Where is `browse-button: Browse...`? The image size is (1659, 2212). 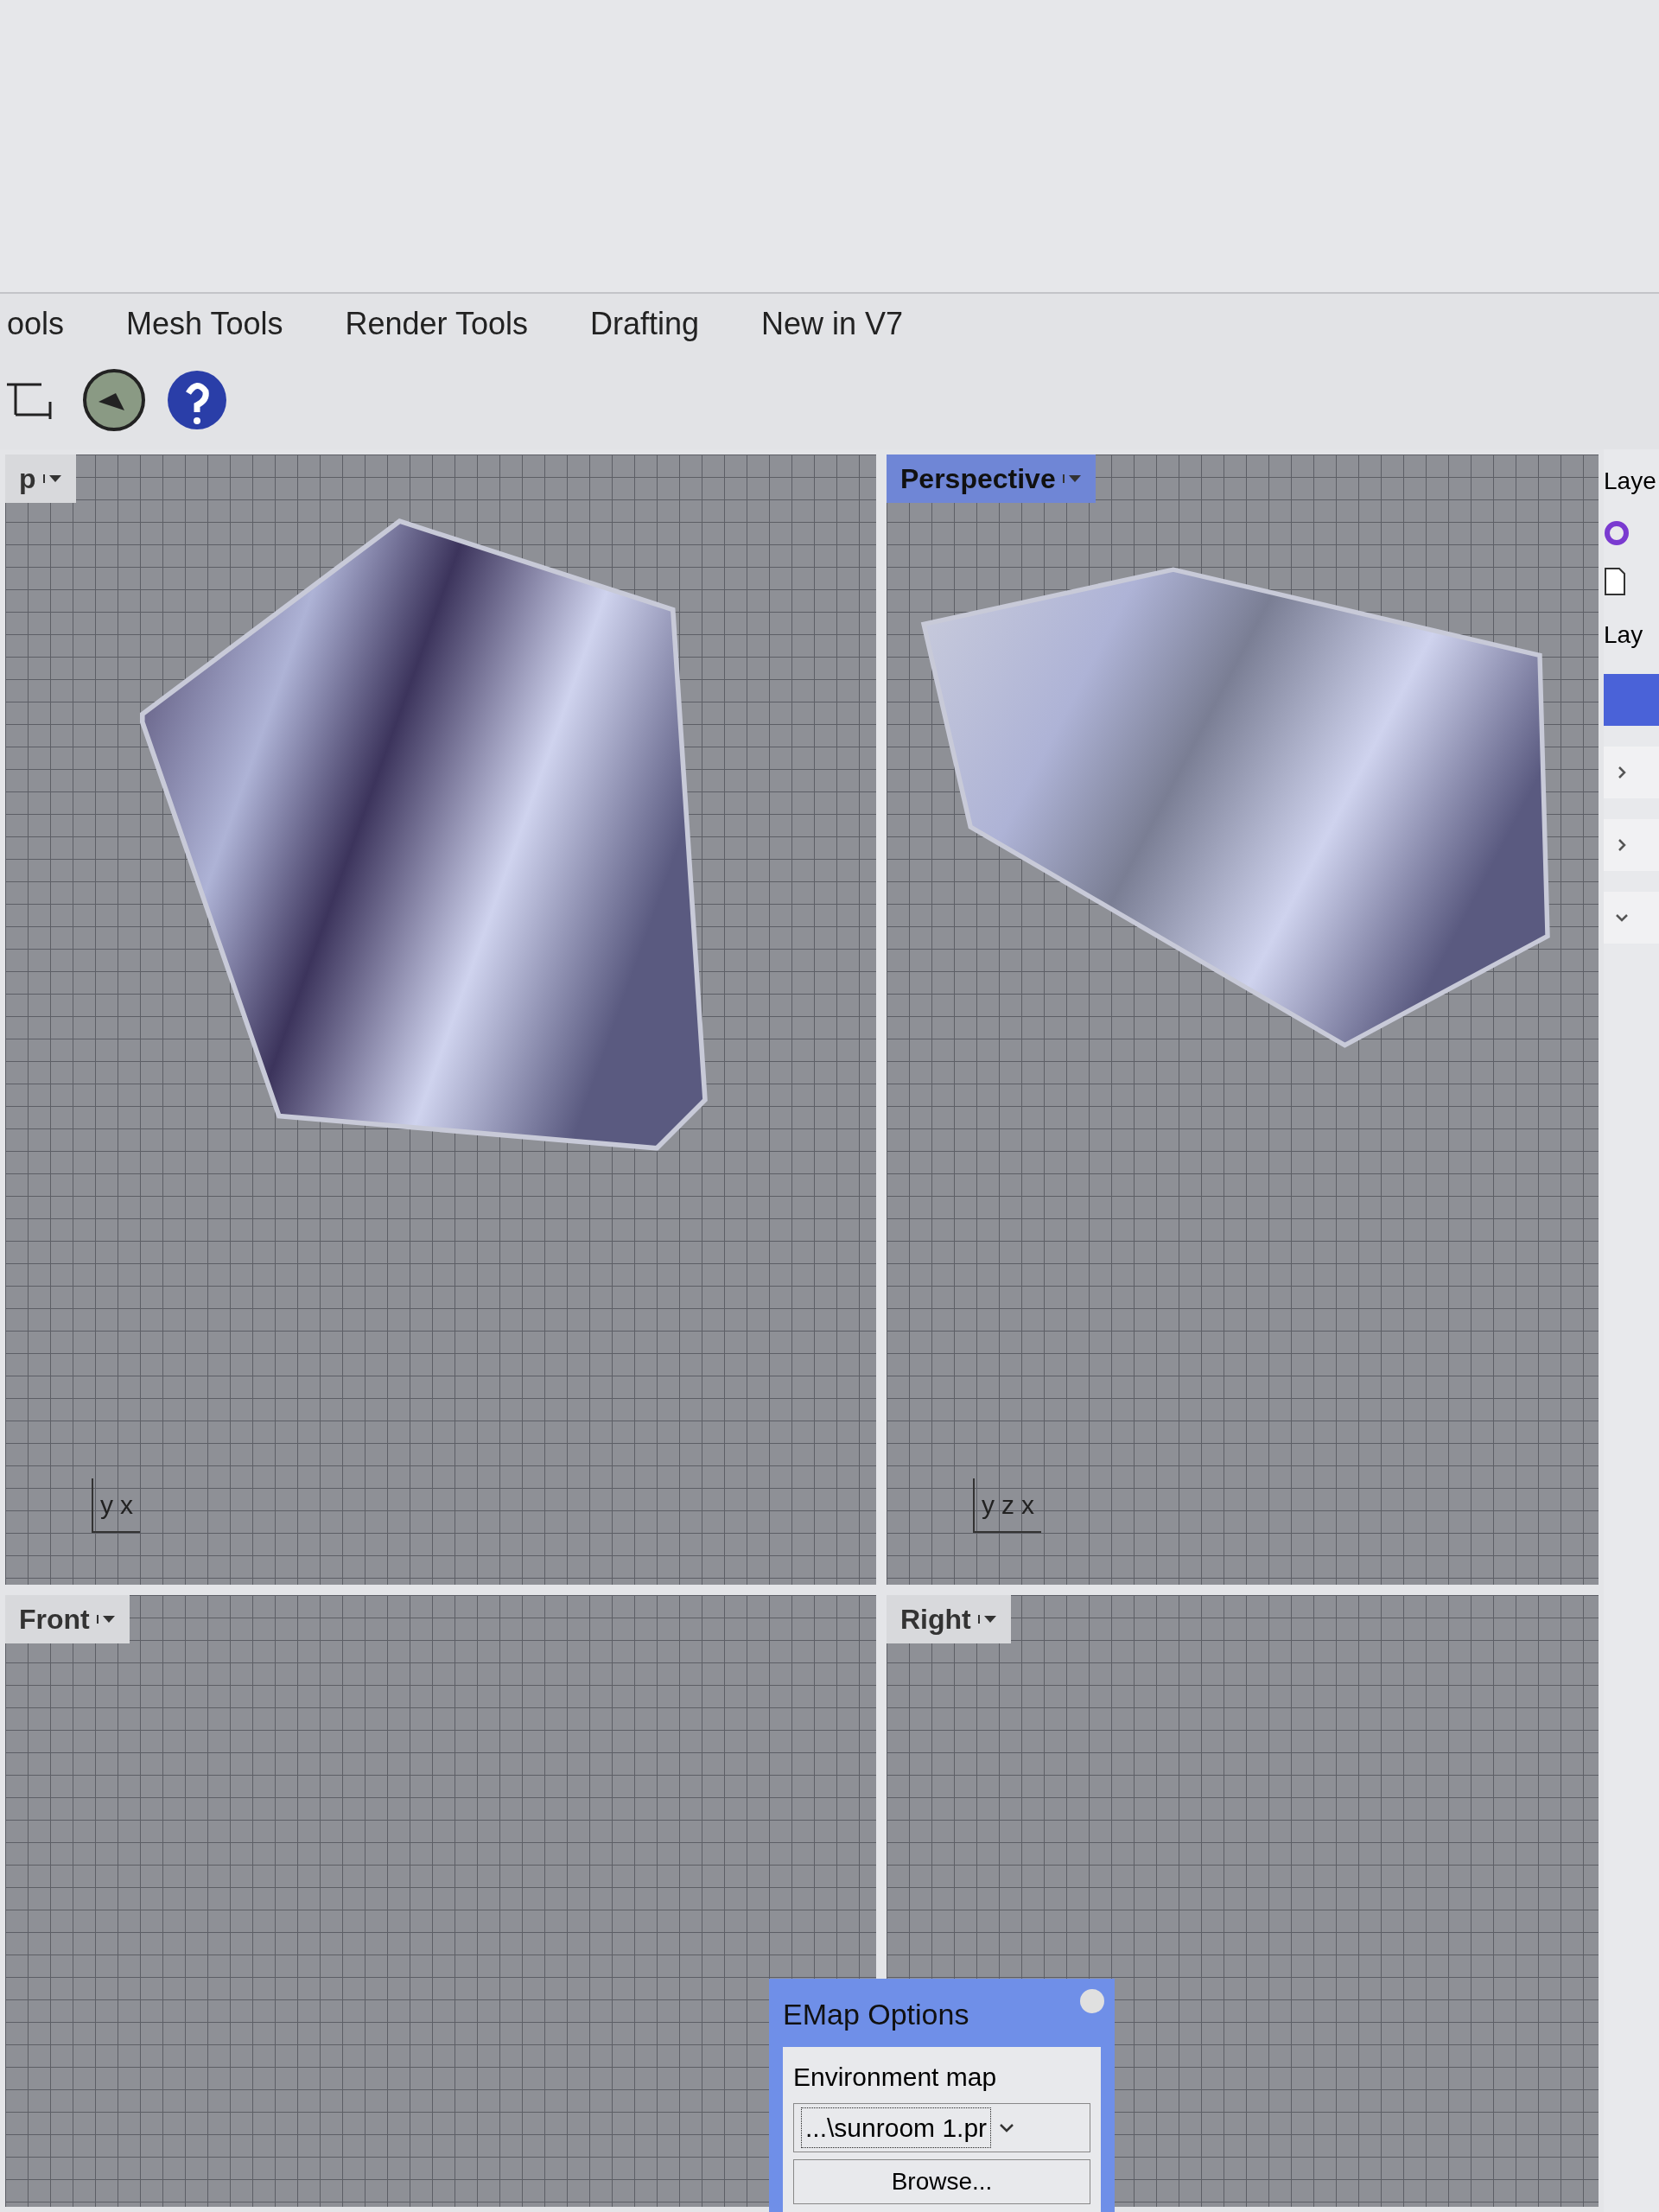 browse-button: Browse... is located at coordinates (941, 2181).